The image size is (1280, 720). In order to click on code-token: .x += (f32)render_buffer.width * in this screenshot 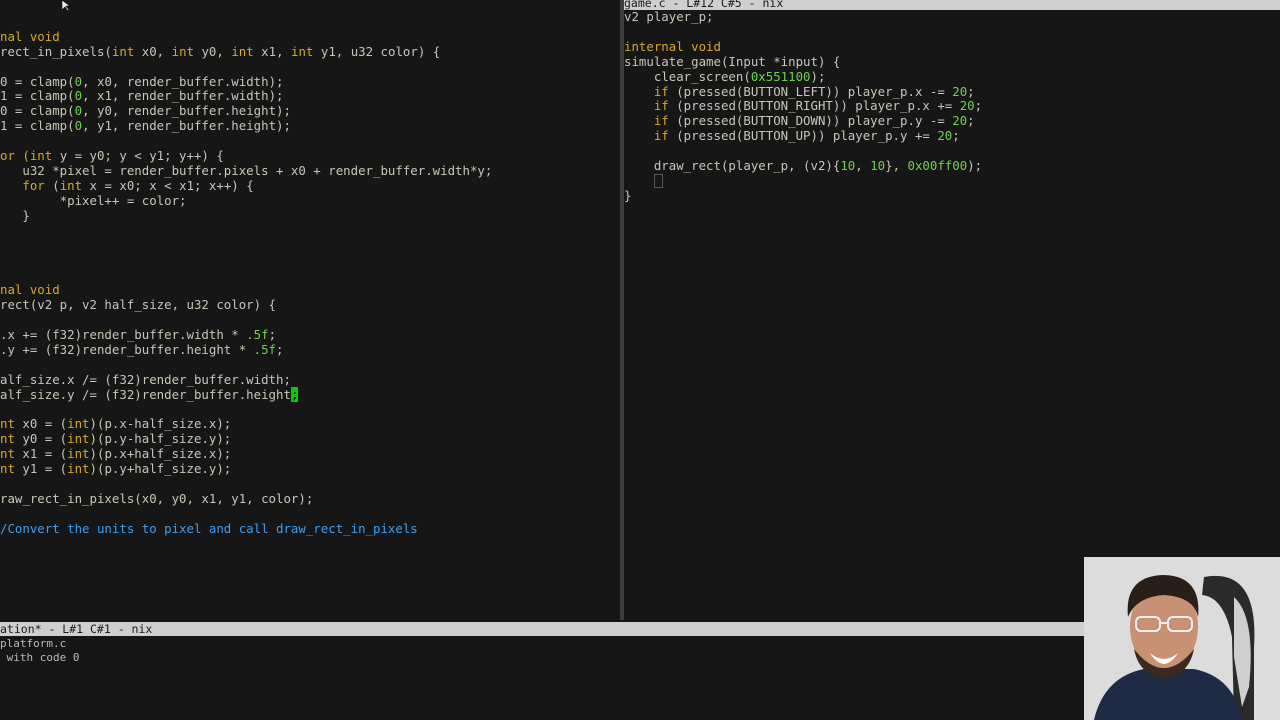, I will do `click(123, 334)`.